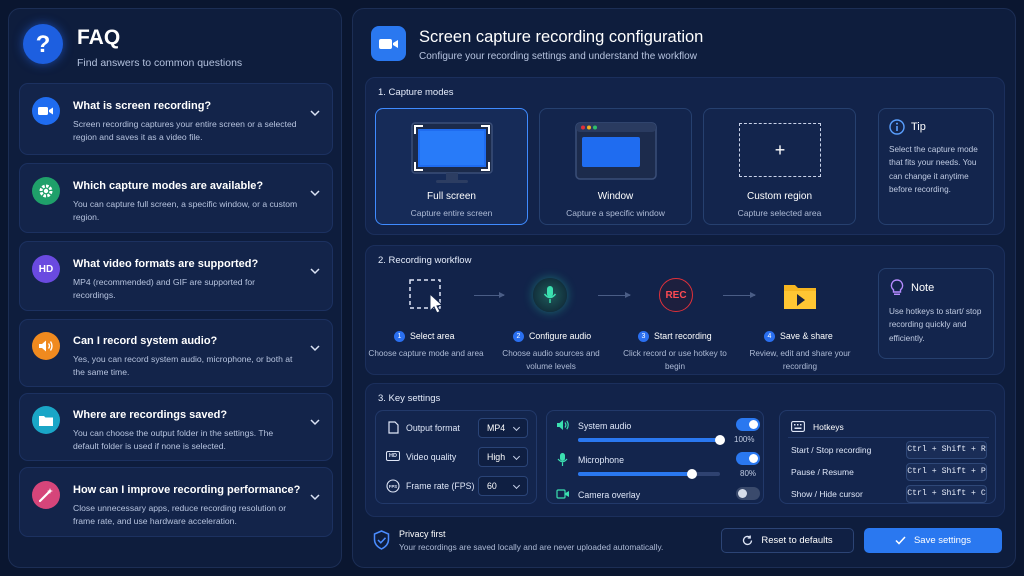 This screenshot has width=1024, height=576. What do you see at coordinates (440, 486) in the screenshot?
I see `frame-rate-label: Frame rate (FPS)` at bounding box center [440, 486].